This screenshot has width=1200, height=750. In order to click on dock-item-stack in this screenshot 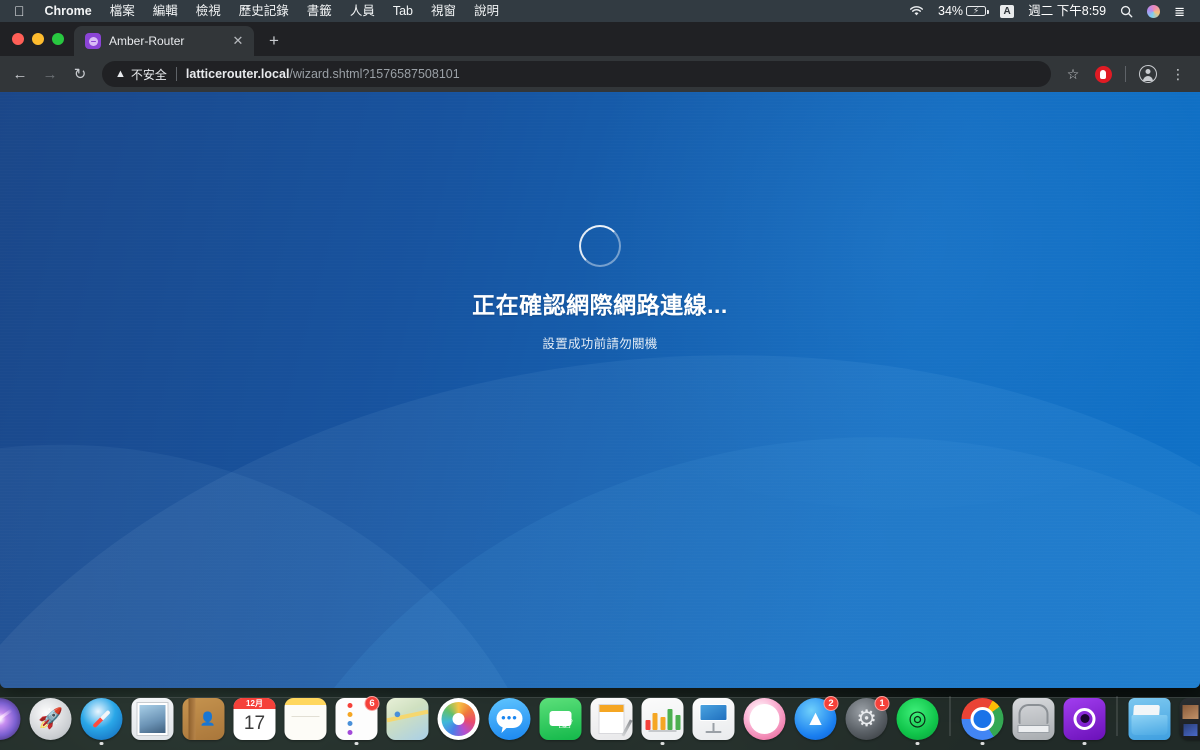, I will do `click(1189, 721)`.